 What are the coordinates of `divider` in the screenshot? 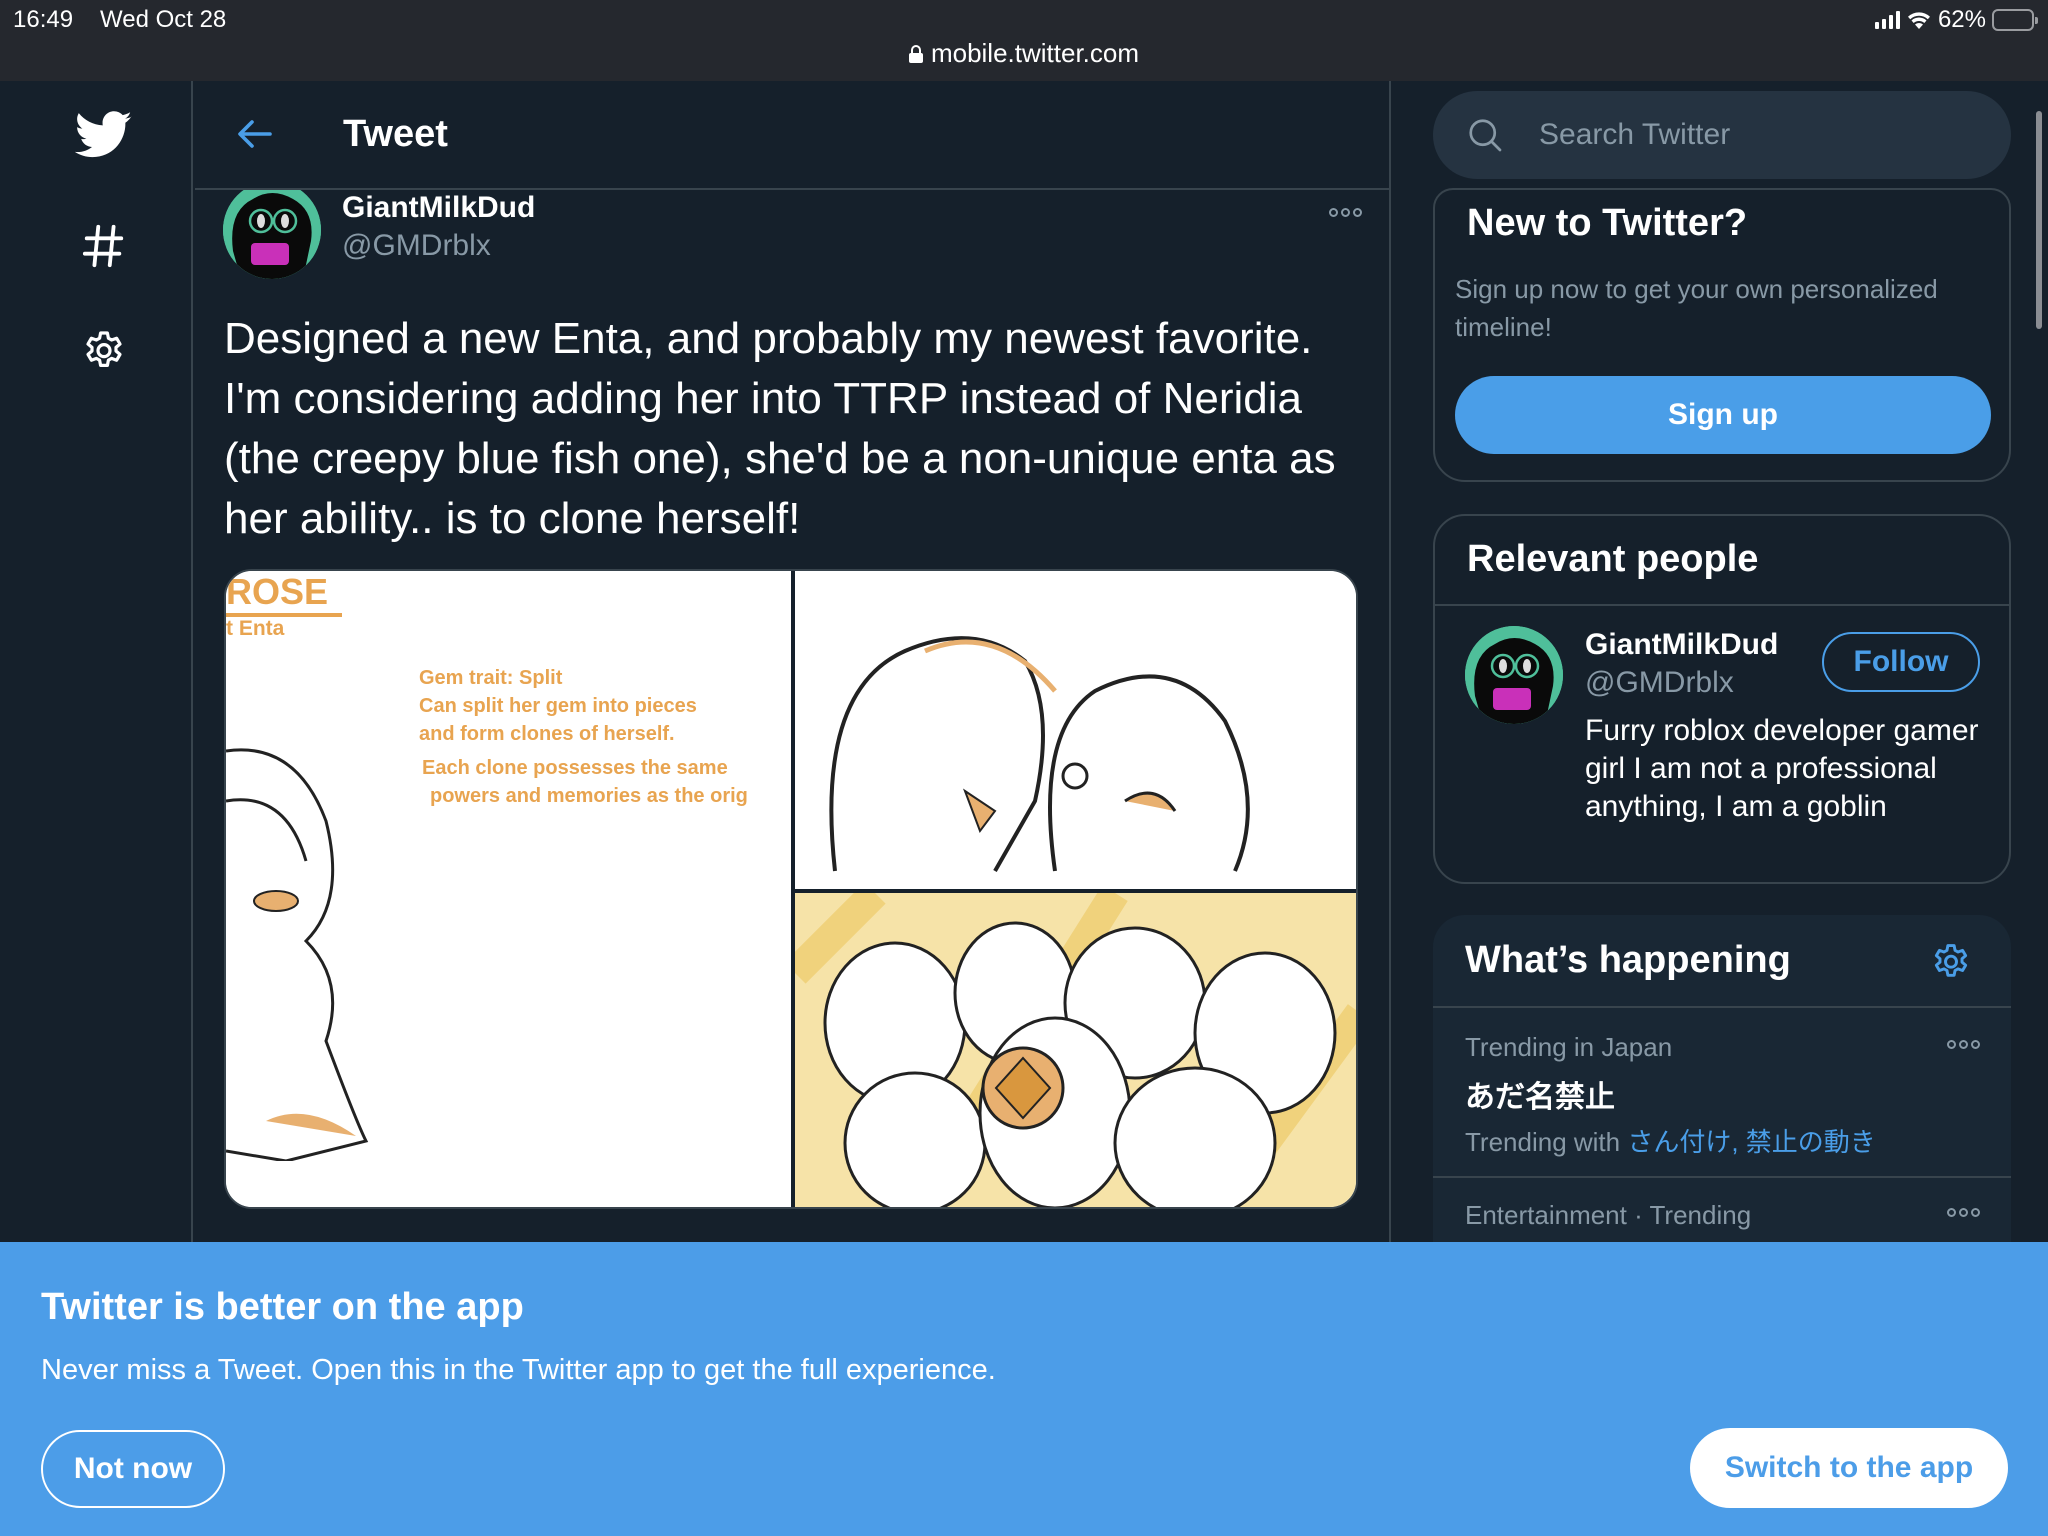 It's located at (1722, 605).